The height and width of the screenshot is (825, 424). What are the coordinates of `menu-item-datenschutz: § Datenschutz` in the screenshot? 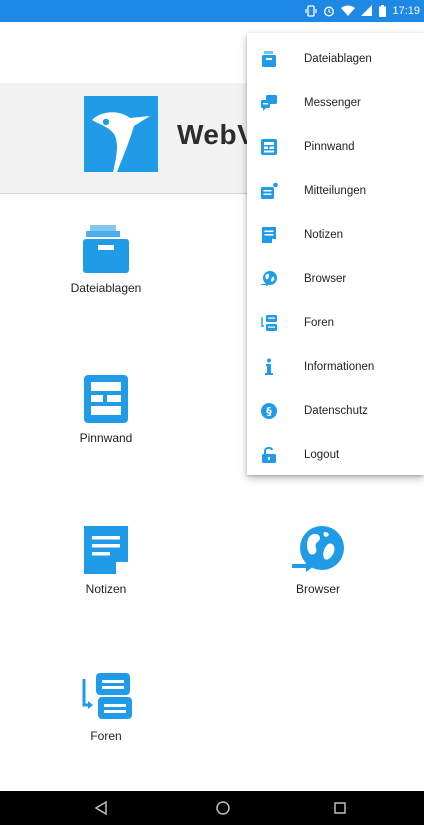 It's located at (335, 411).